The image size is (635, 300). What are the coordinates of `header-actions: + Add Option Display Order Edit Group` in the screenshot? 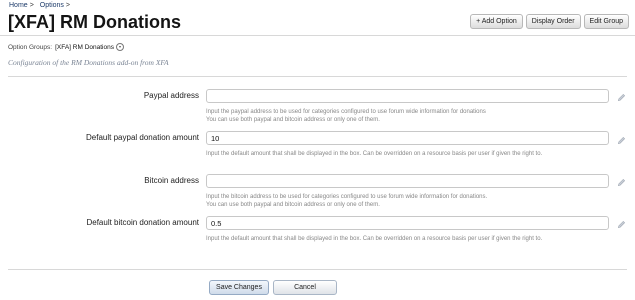 It's located at (549, 21).